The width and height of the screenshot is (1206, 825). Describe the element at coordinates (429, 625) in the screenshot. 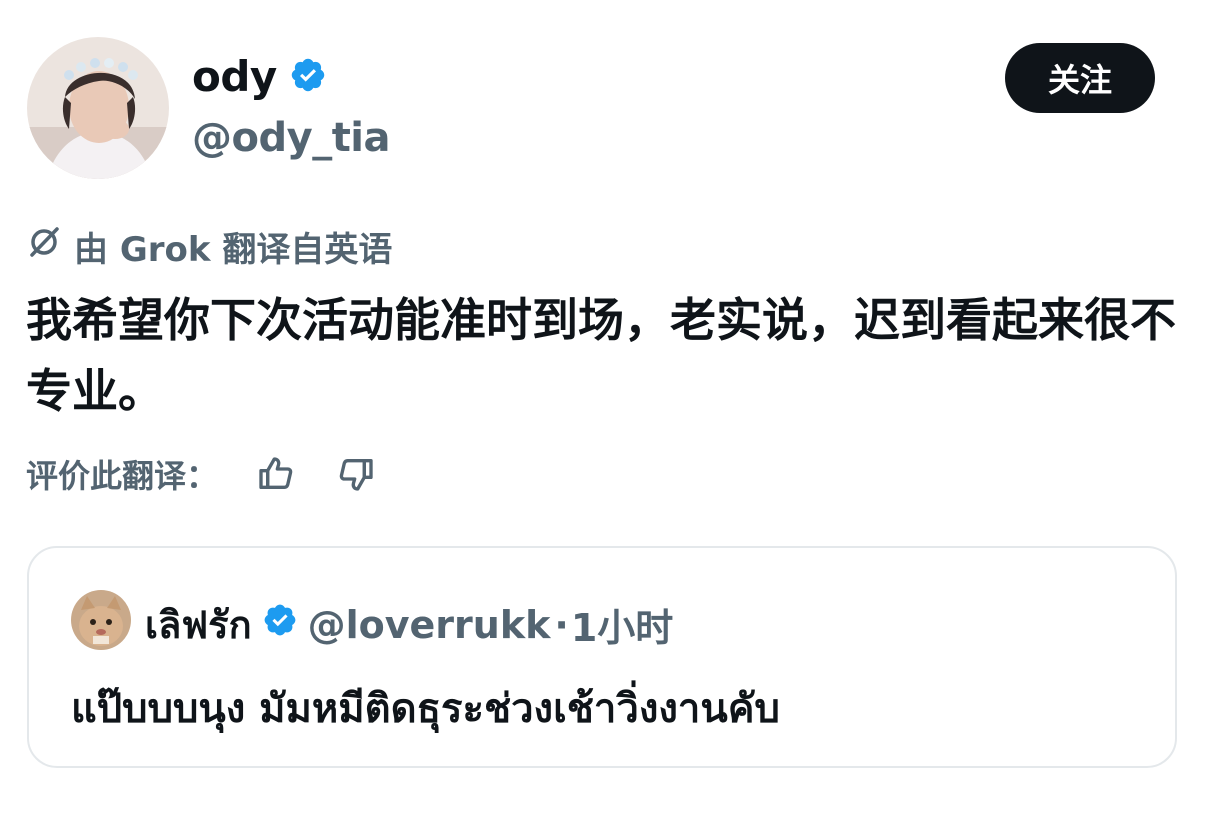

I see `quoted-handle: @loverrukk` at that location.